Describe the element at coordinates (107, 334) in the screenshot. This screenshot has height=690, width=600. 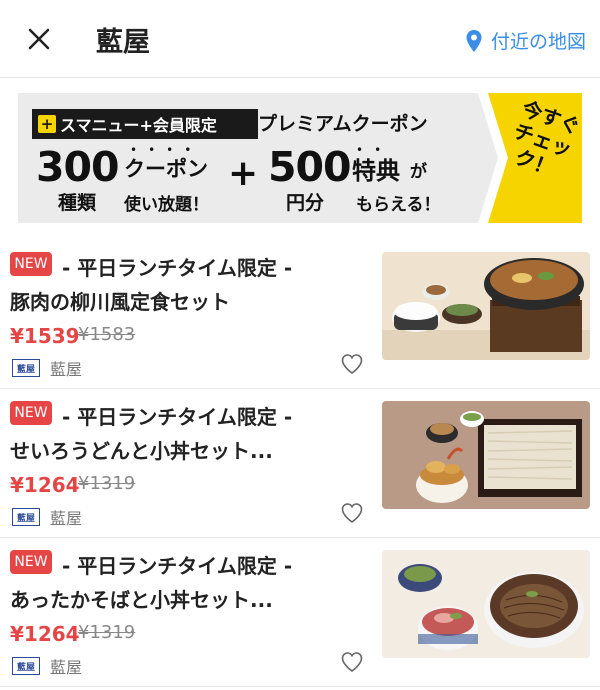
I see `item-original-price: ¥1583` at that location.